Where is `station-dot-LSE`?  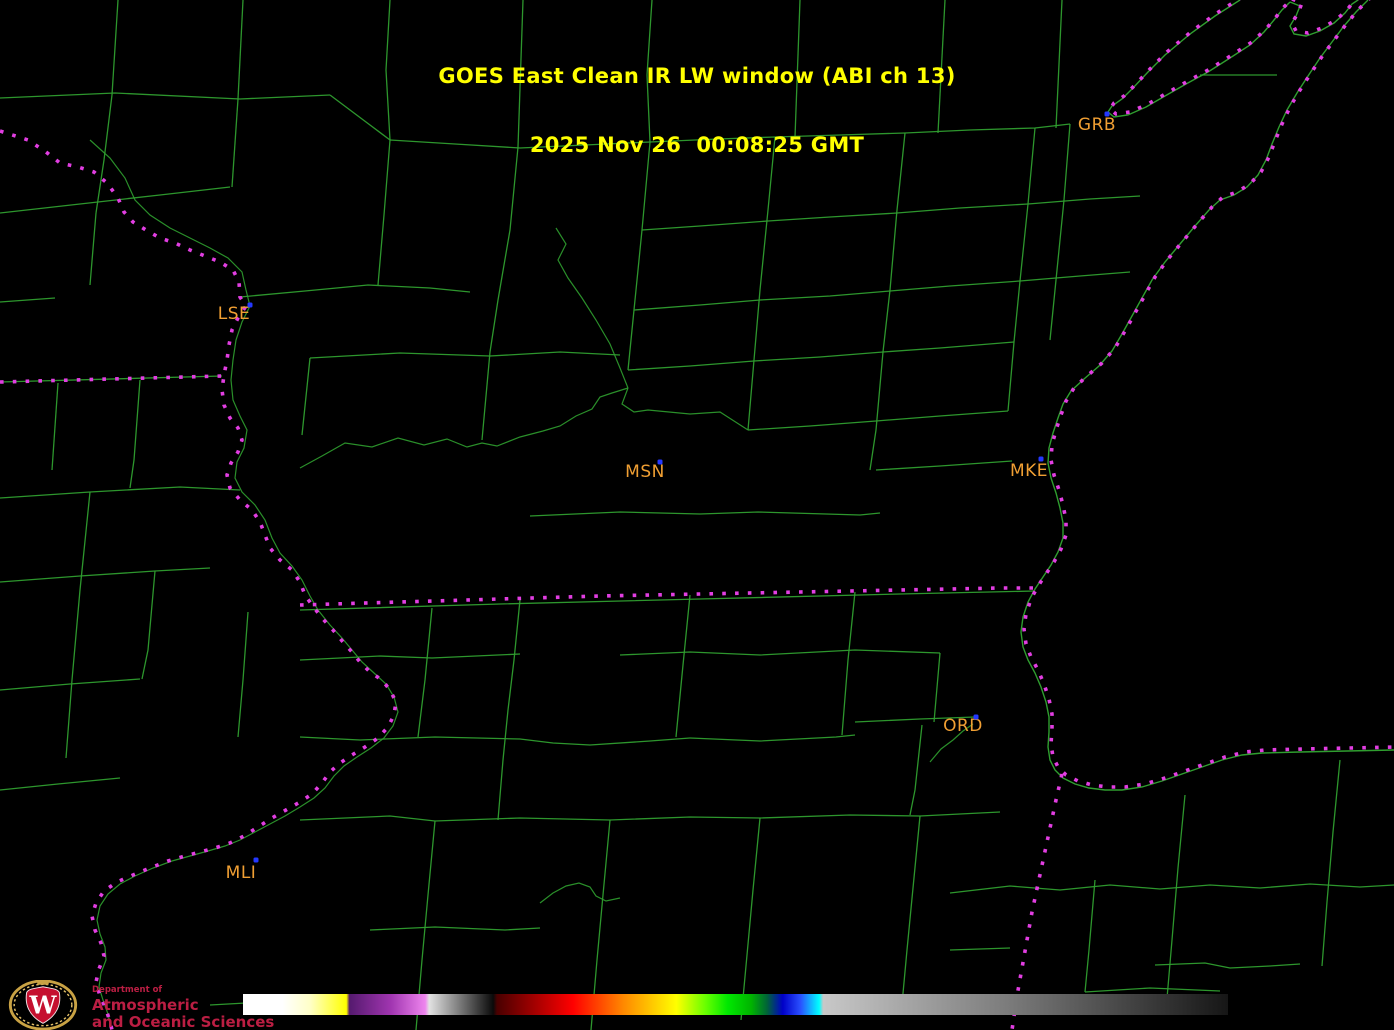
station-dot-LSE is located at coordinates (250, 305).